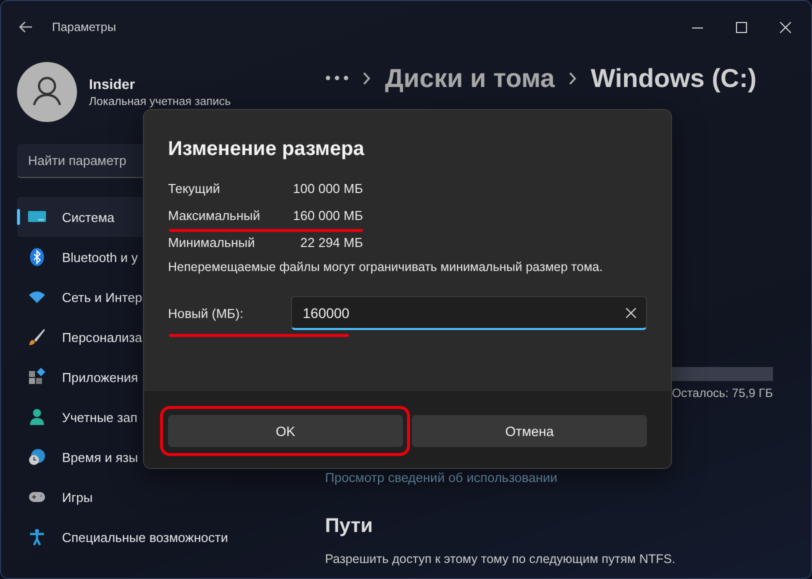  I want to click on breadcrumb-item: Windows (C:), so click(673, 78).